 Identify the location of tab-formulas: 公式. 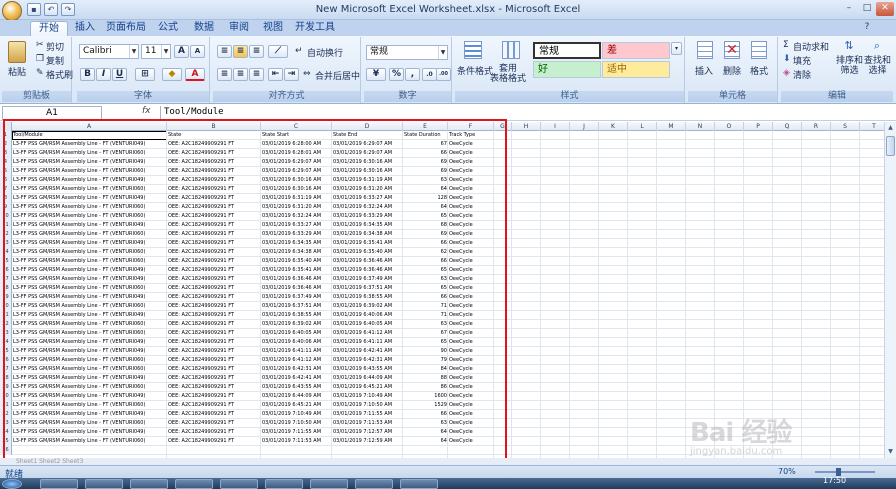
(168, 28).